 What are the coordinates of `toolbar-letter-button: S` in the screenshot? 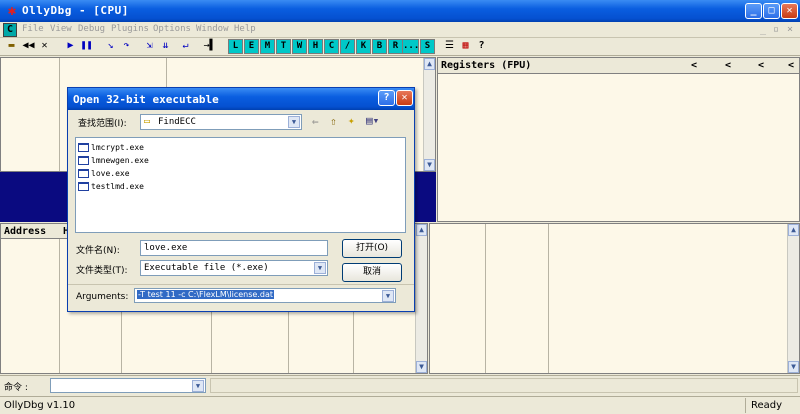 It's located at (427, 46).